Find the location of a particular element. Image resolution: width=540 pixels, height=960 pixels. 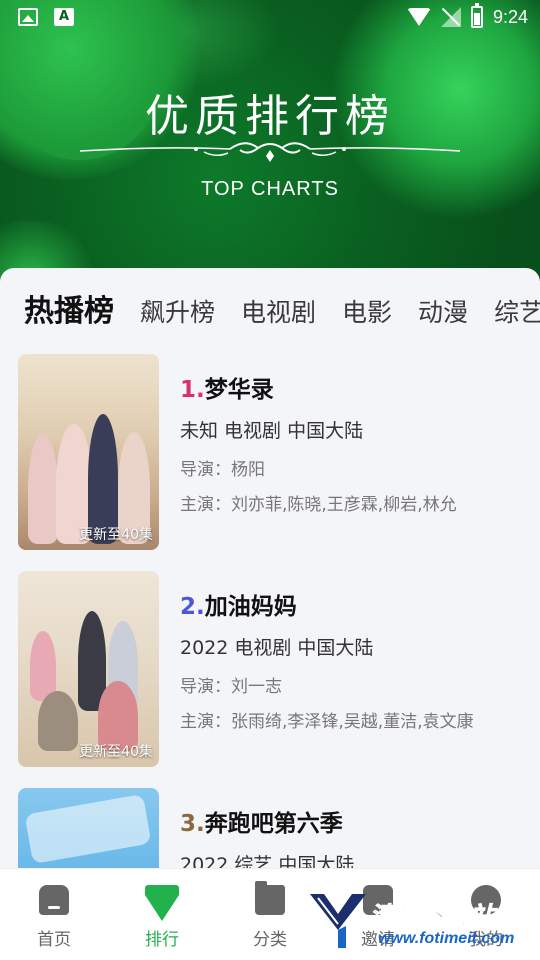

category-tabs: 热播榜 飙升榜 电视剧 电影 动漫 综艺 is located at coordinates (282, 308).